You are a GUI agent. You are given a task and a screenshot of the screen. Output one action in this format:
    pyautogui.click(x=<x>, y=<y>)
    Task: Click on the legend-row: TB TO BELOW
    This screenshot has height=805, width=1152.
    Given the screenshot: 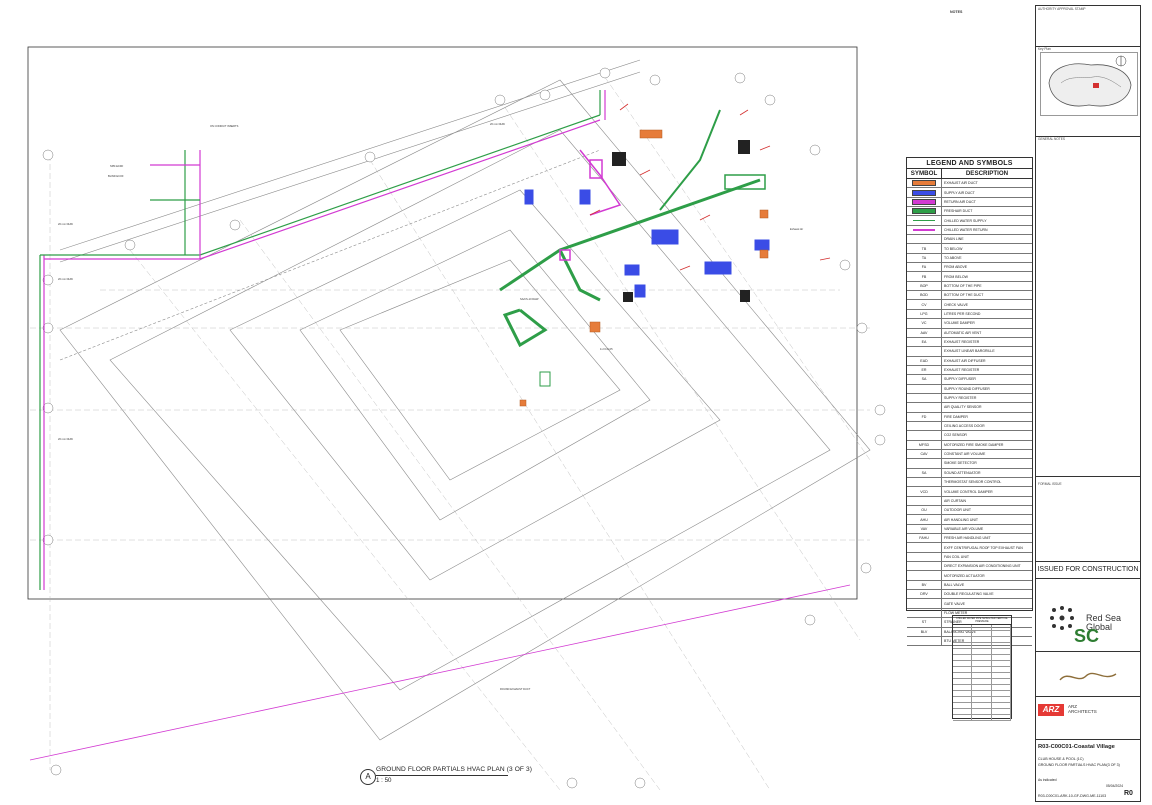 What is the action you would take?
    pyautogui.click(x=969, y=249)
    